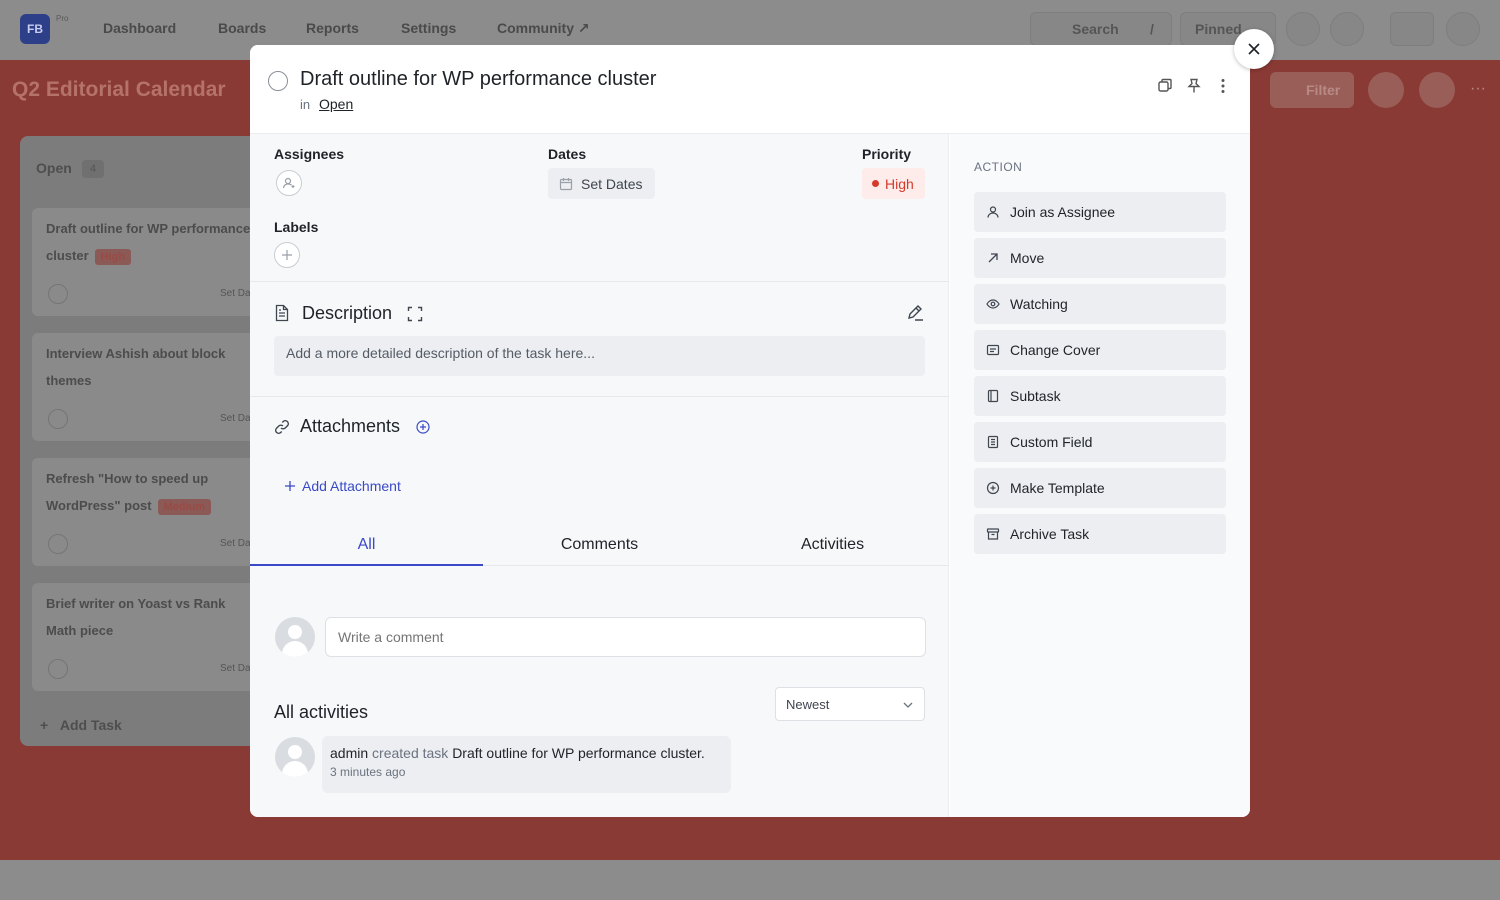  What do you see at coordinates (1100, 488) in the screenshot?
I see `make-template-button: Make Template` at bounding box center [1100, 488].